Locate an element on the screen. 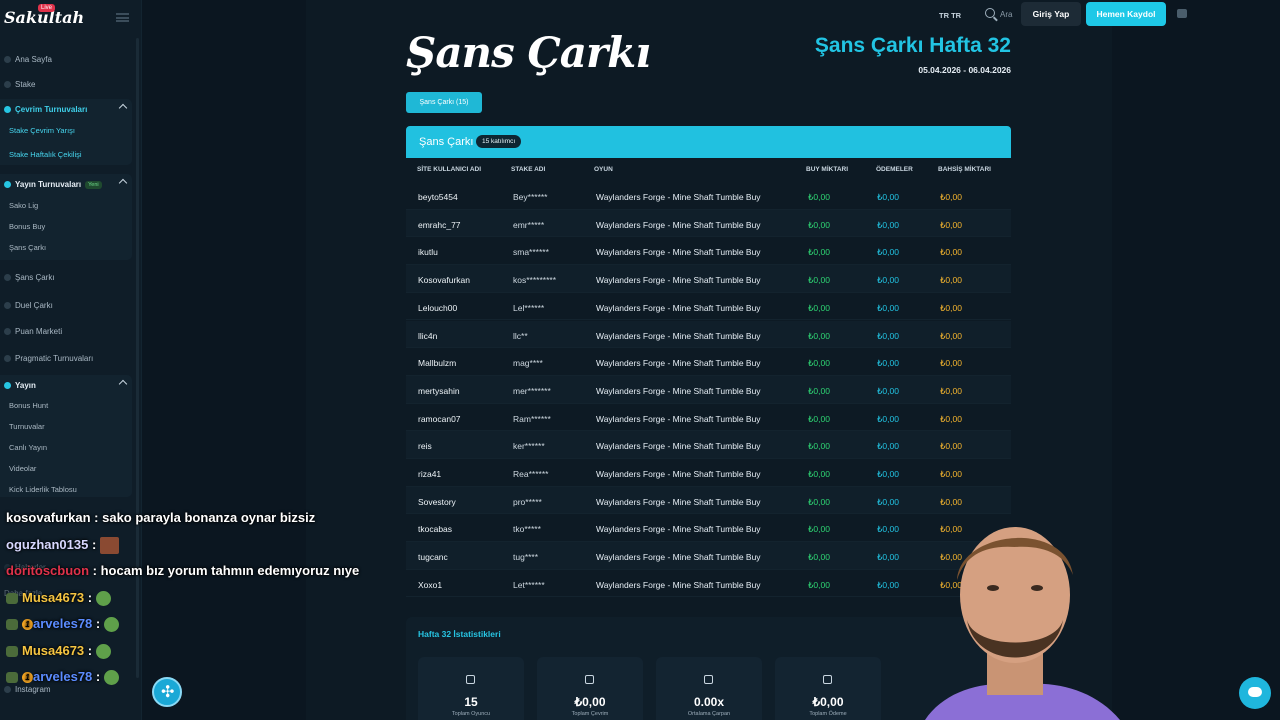  tab-sans-carki: Şans Çarkı (15) is located at coordinates (444, 102).